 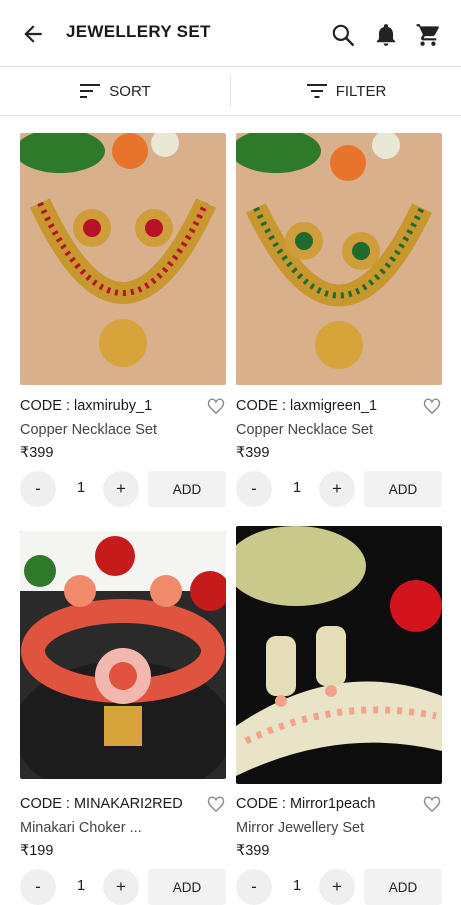 I want to click on search-icon, so click(x=343, y=35).